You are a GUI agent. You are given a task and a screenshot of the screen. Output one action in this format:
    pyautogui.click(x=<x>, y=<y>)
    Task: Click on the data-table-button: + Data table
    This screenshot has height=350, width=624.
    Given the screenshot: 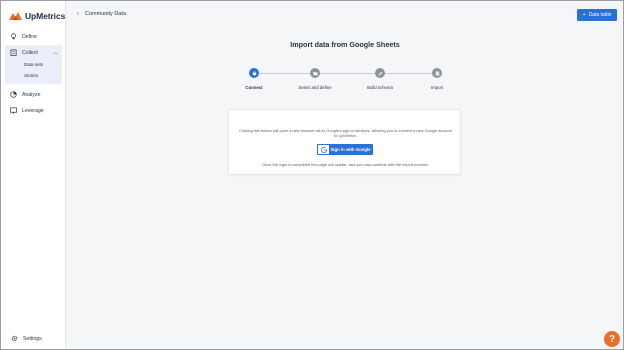 What is the action you would take?
    pyautogui.click(x=597, y=15)
    